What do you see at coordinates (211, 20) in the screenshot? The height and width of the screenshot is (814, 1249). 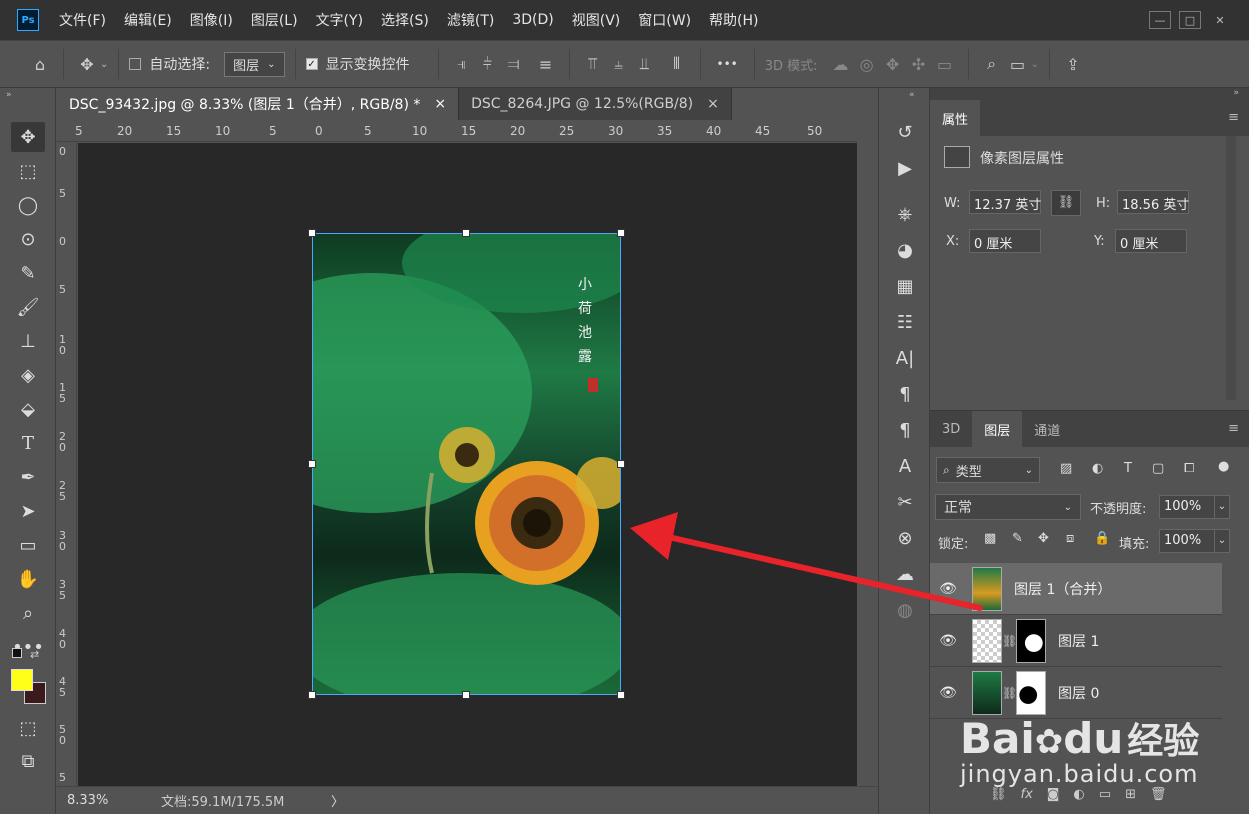 I see `menu-image: 图像(I)` at bounding box center [211, 20].